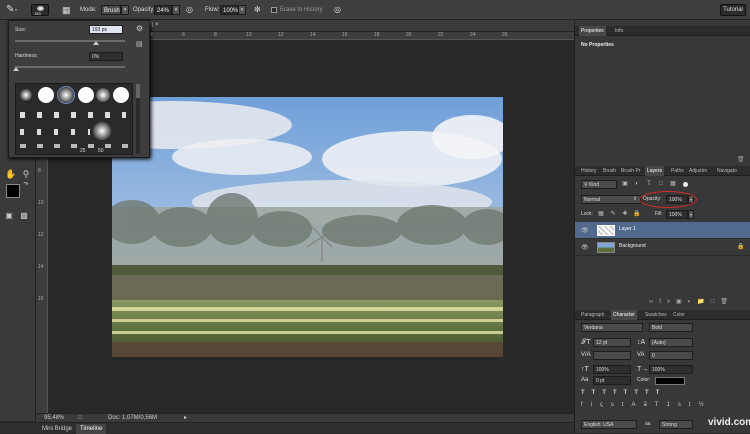 The image size is (750, 434). I want to click on quick-mask-icon: ▣, so click(9, 216).